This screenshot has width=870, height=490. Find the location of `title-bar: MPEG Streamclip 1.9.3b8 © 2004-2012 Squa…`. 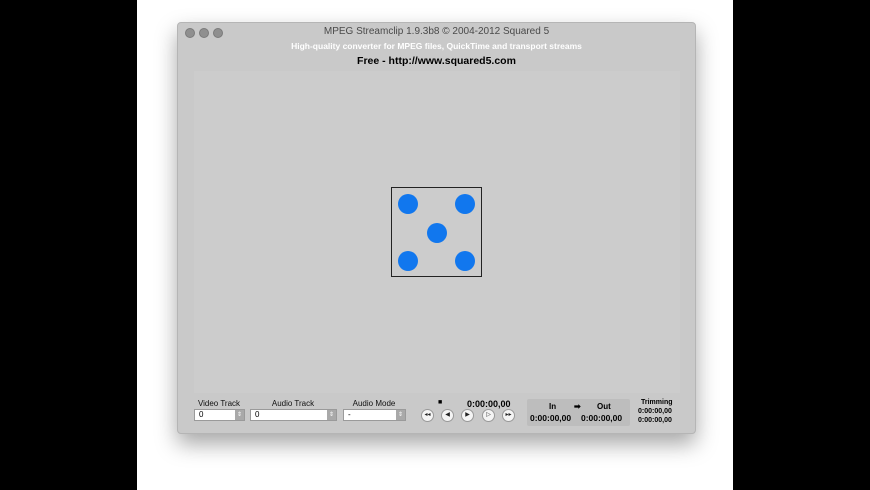

title-bar: MPEG Streamclip 1.9.3b8 © 2004-2012 Squa… is located at coordinates (436, 32).